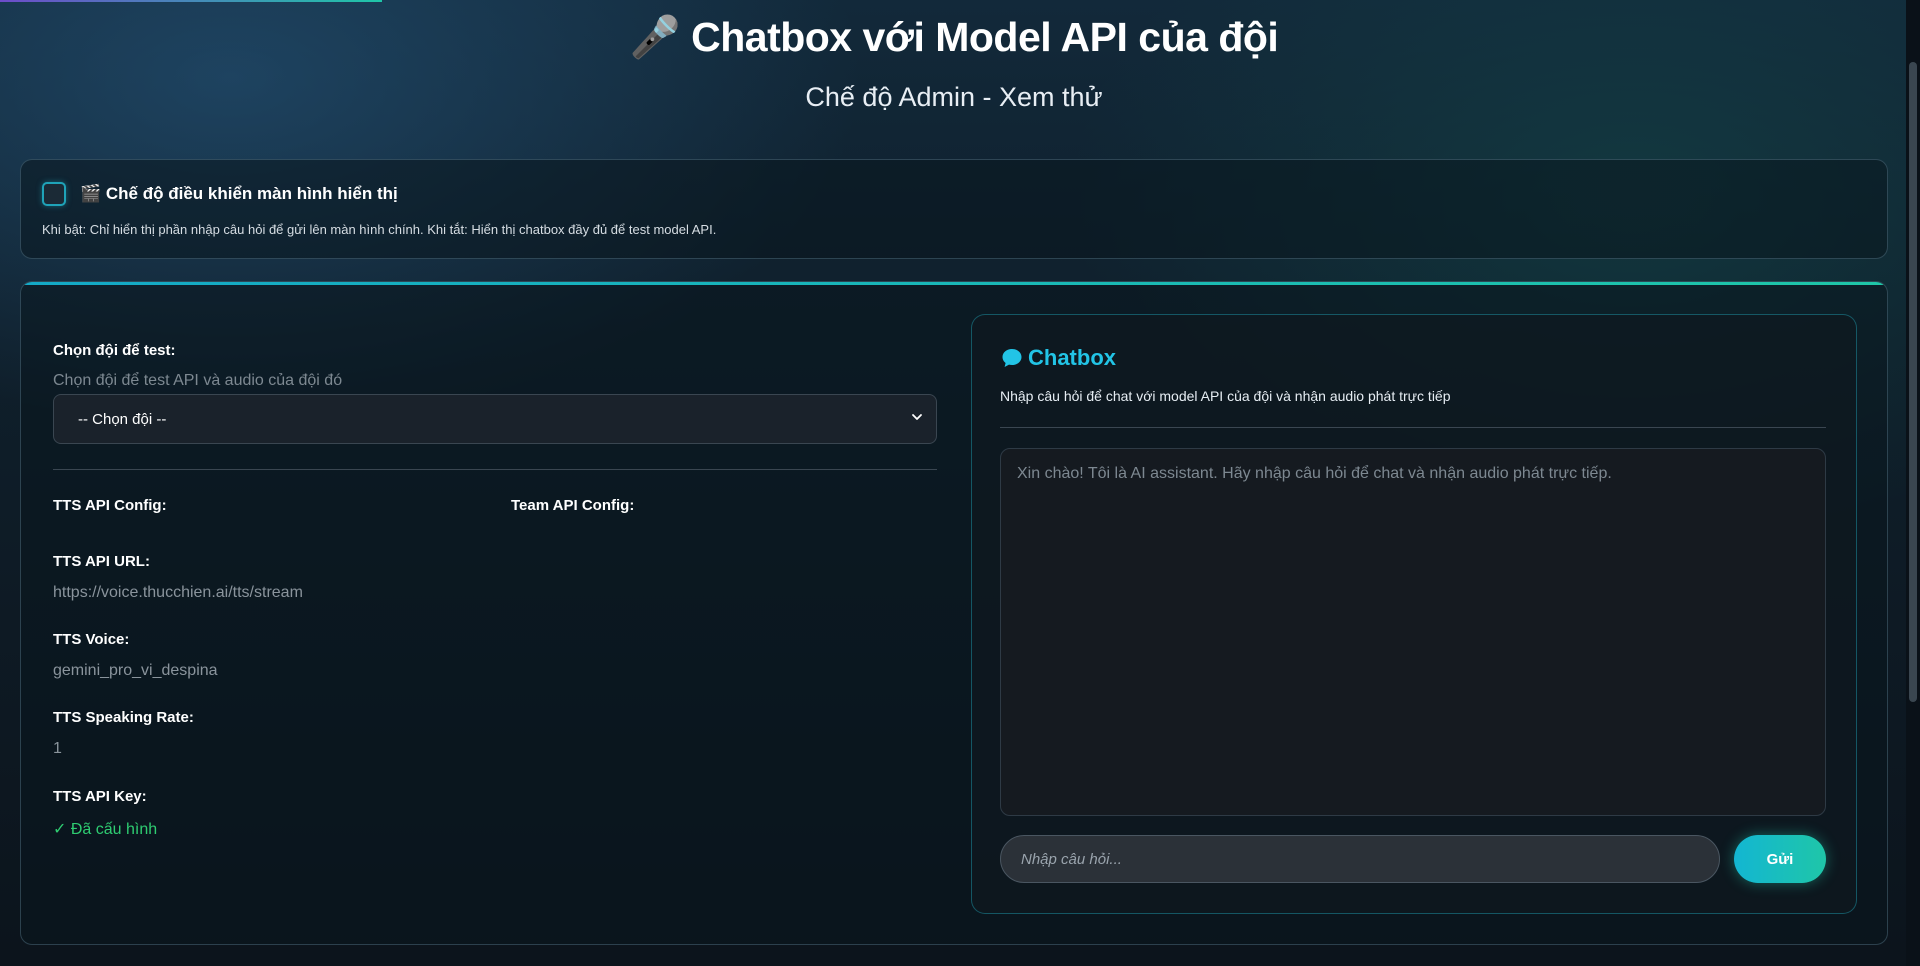 The image size is (1920, 966). What do you see at coordinates (123, 717) in the screenshot?
I see `tts-rate-label: TTS Speaking Rate:` at bounding box center [123, 717].